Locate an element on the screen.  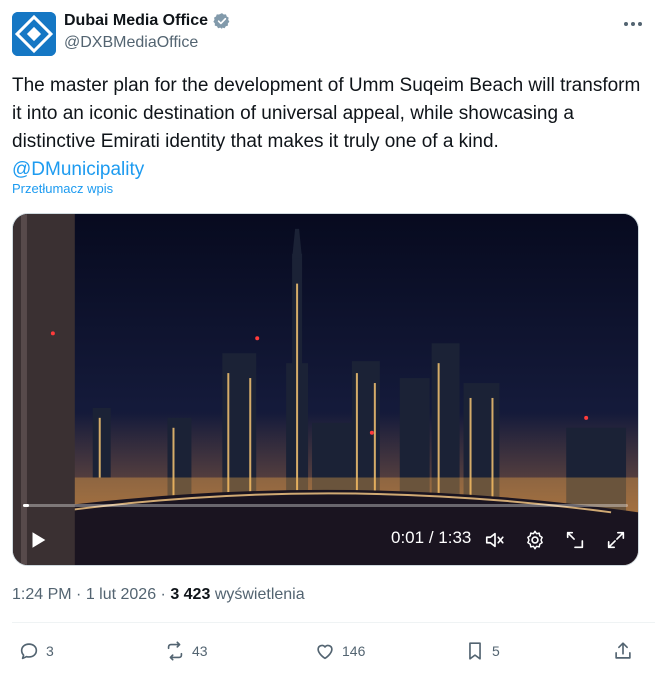
views-label: wyświetlenia is located at coordinates (259, 594).